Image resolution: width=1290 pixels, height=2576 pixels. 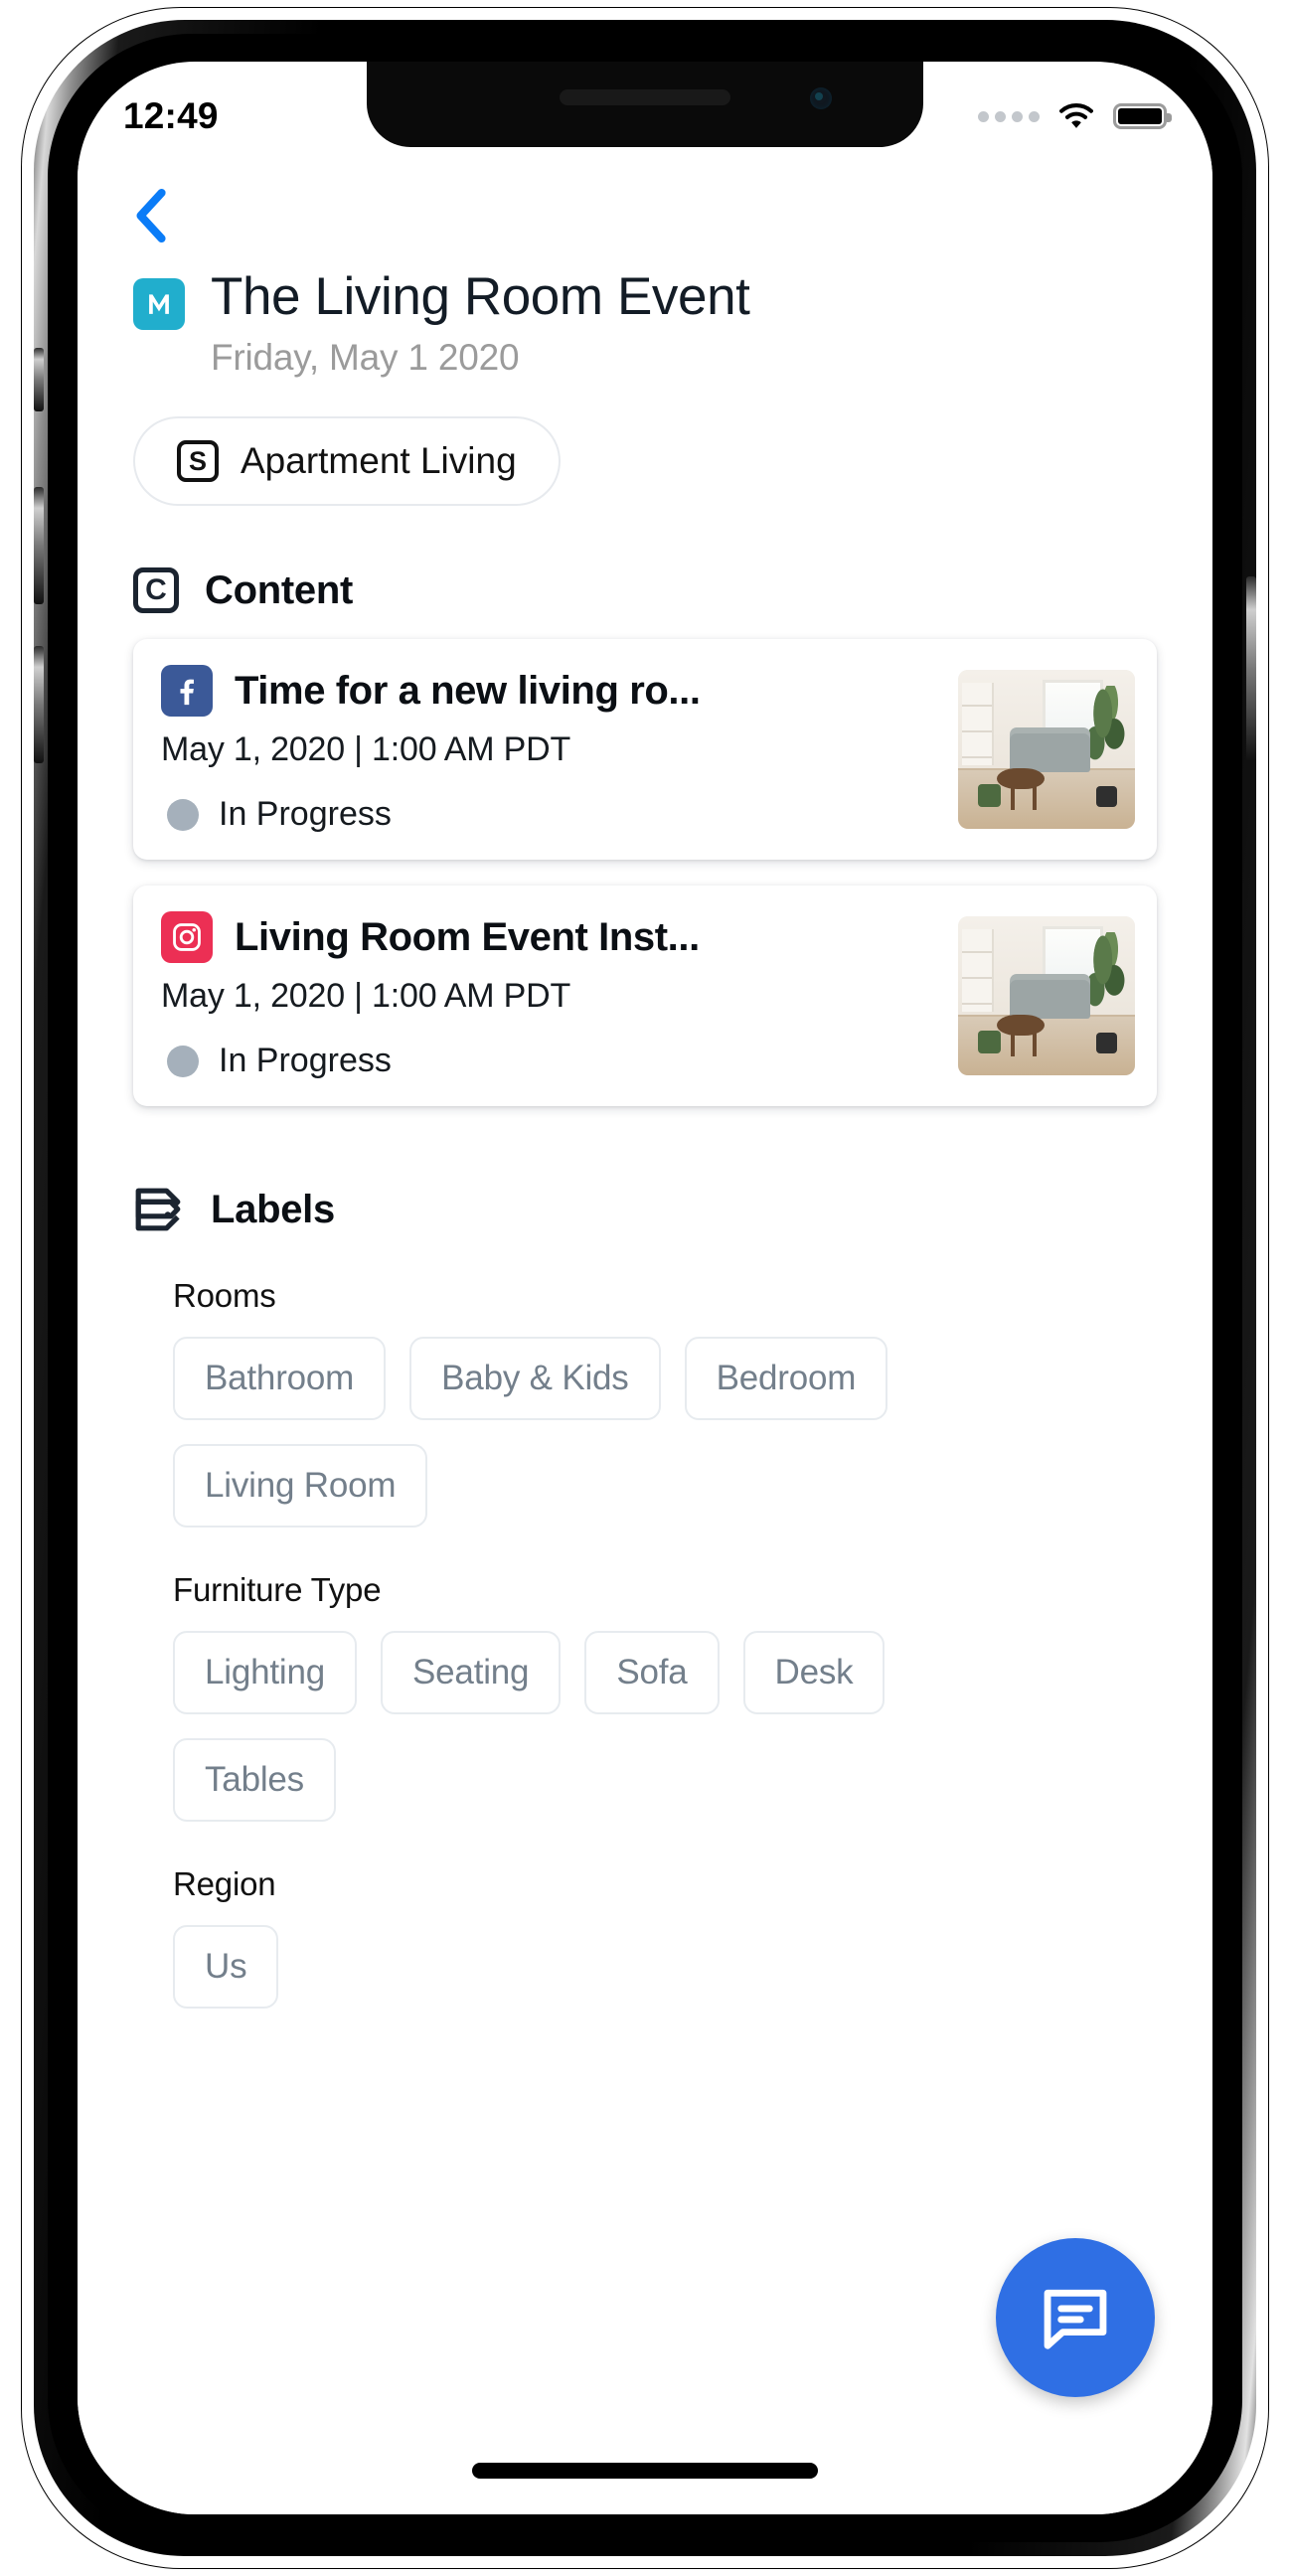 I want to click on label-group-region: Region Us, so click(x=645, y=1937).